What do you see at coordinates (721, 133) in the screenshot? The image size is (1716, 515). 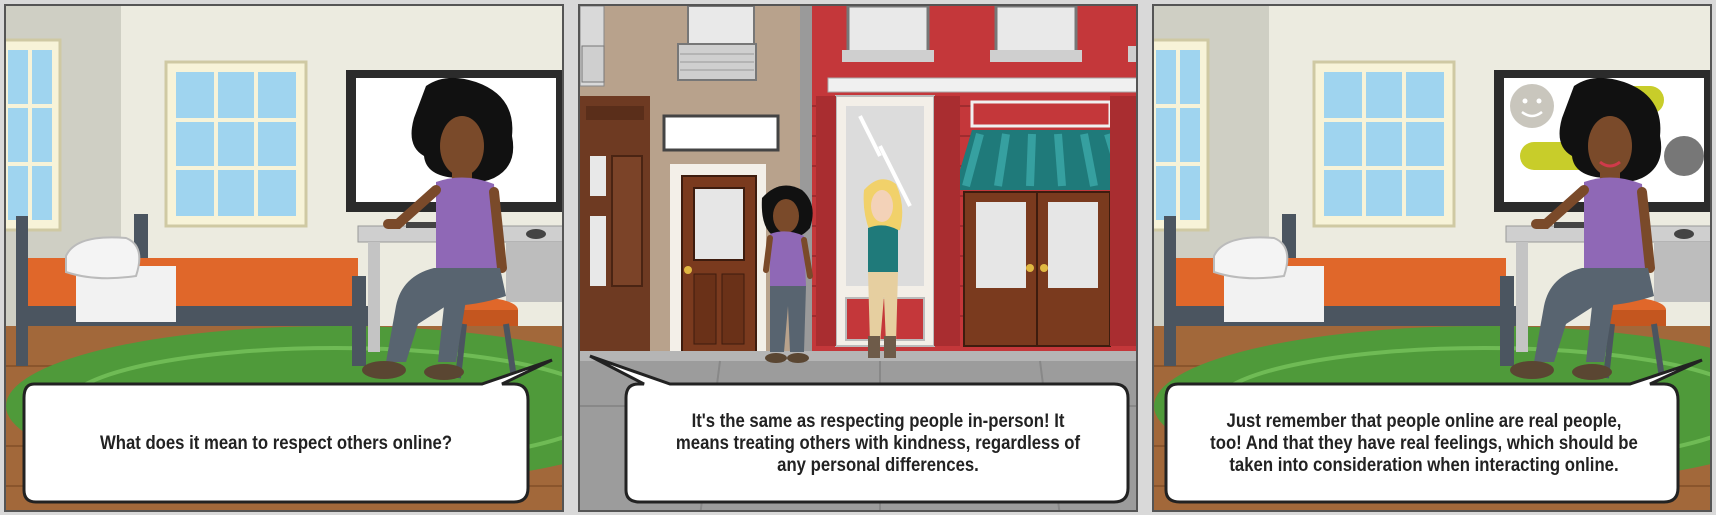 I see `blank-sign` at bounding box center [721, 133].